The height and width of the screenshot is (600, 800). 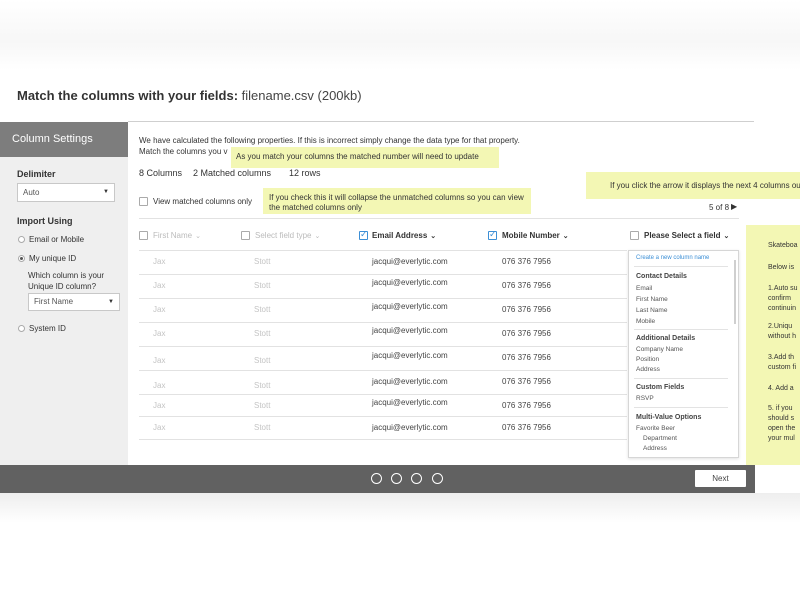 What do you see at coordinates (161, 173) in the screenshot?
I see `columns-count: 8 Columns` at bounding box center [161, 173].